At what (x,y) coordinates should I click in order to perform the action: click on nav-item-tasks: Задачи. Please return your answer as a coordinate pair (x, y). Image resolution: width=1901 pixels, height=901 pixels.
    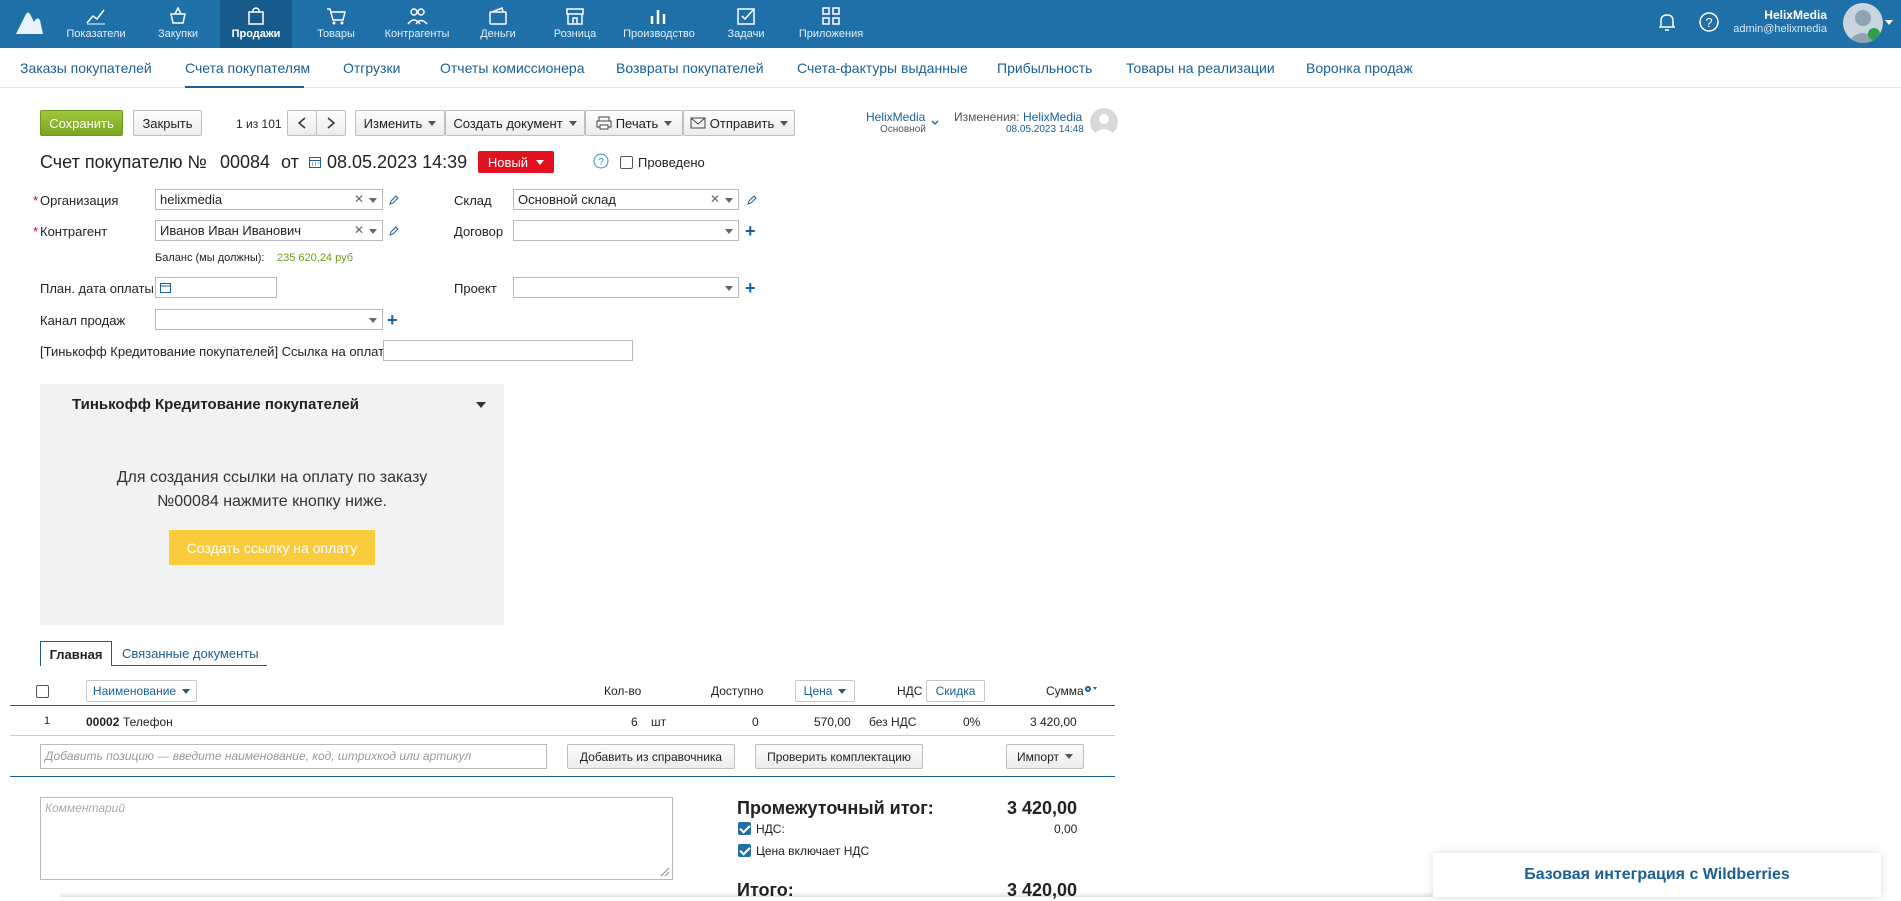
    Looking at the image, I should click on (746, 24).